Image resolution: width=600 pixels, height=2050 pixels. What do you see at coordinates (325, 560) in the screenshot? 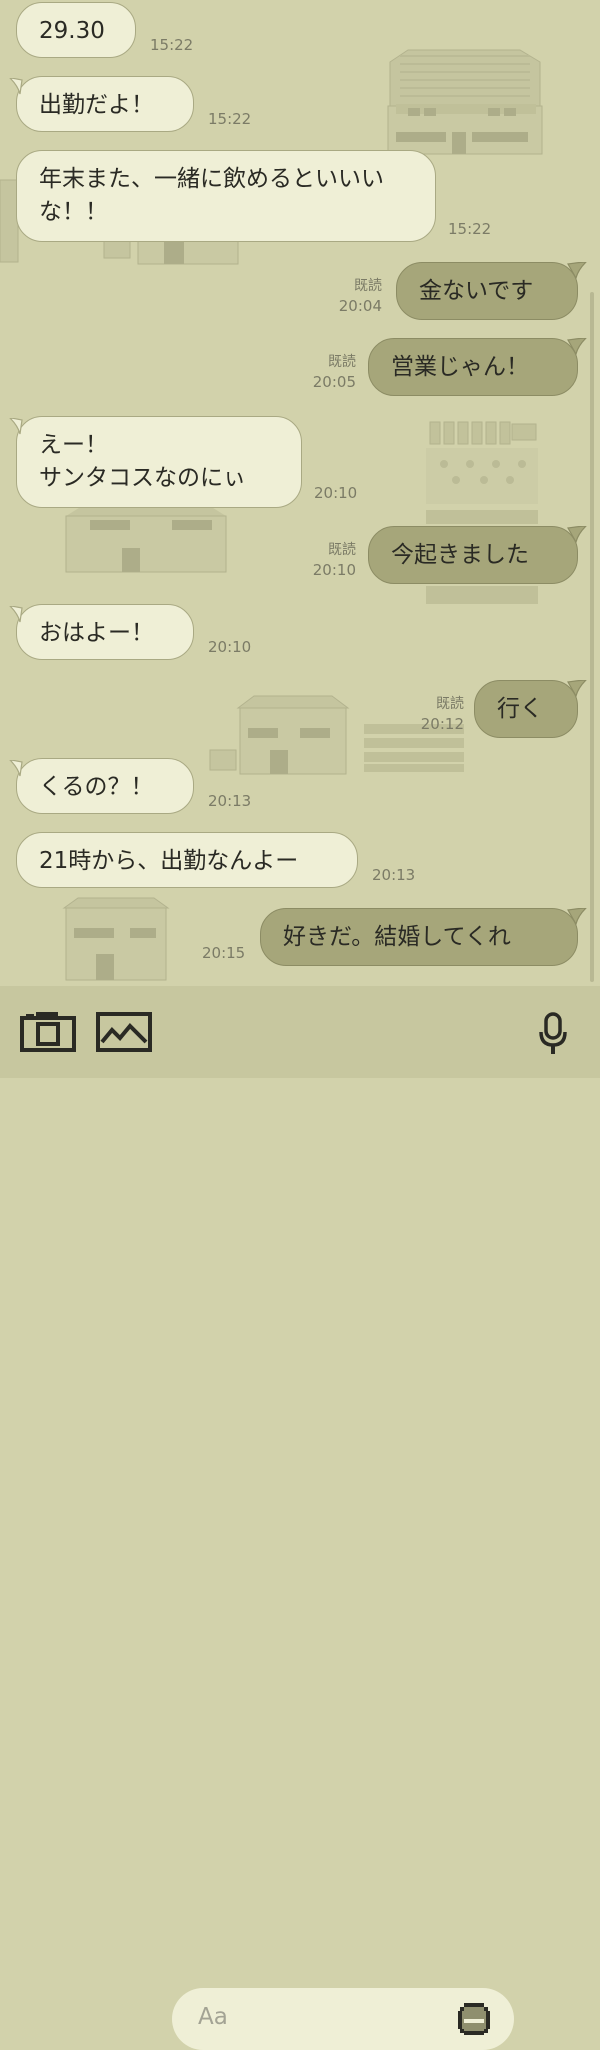
I see `message-meta: 既読 20:10` at bounding box center [325, 560].